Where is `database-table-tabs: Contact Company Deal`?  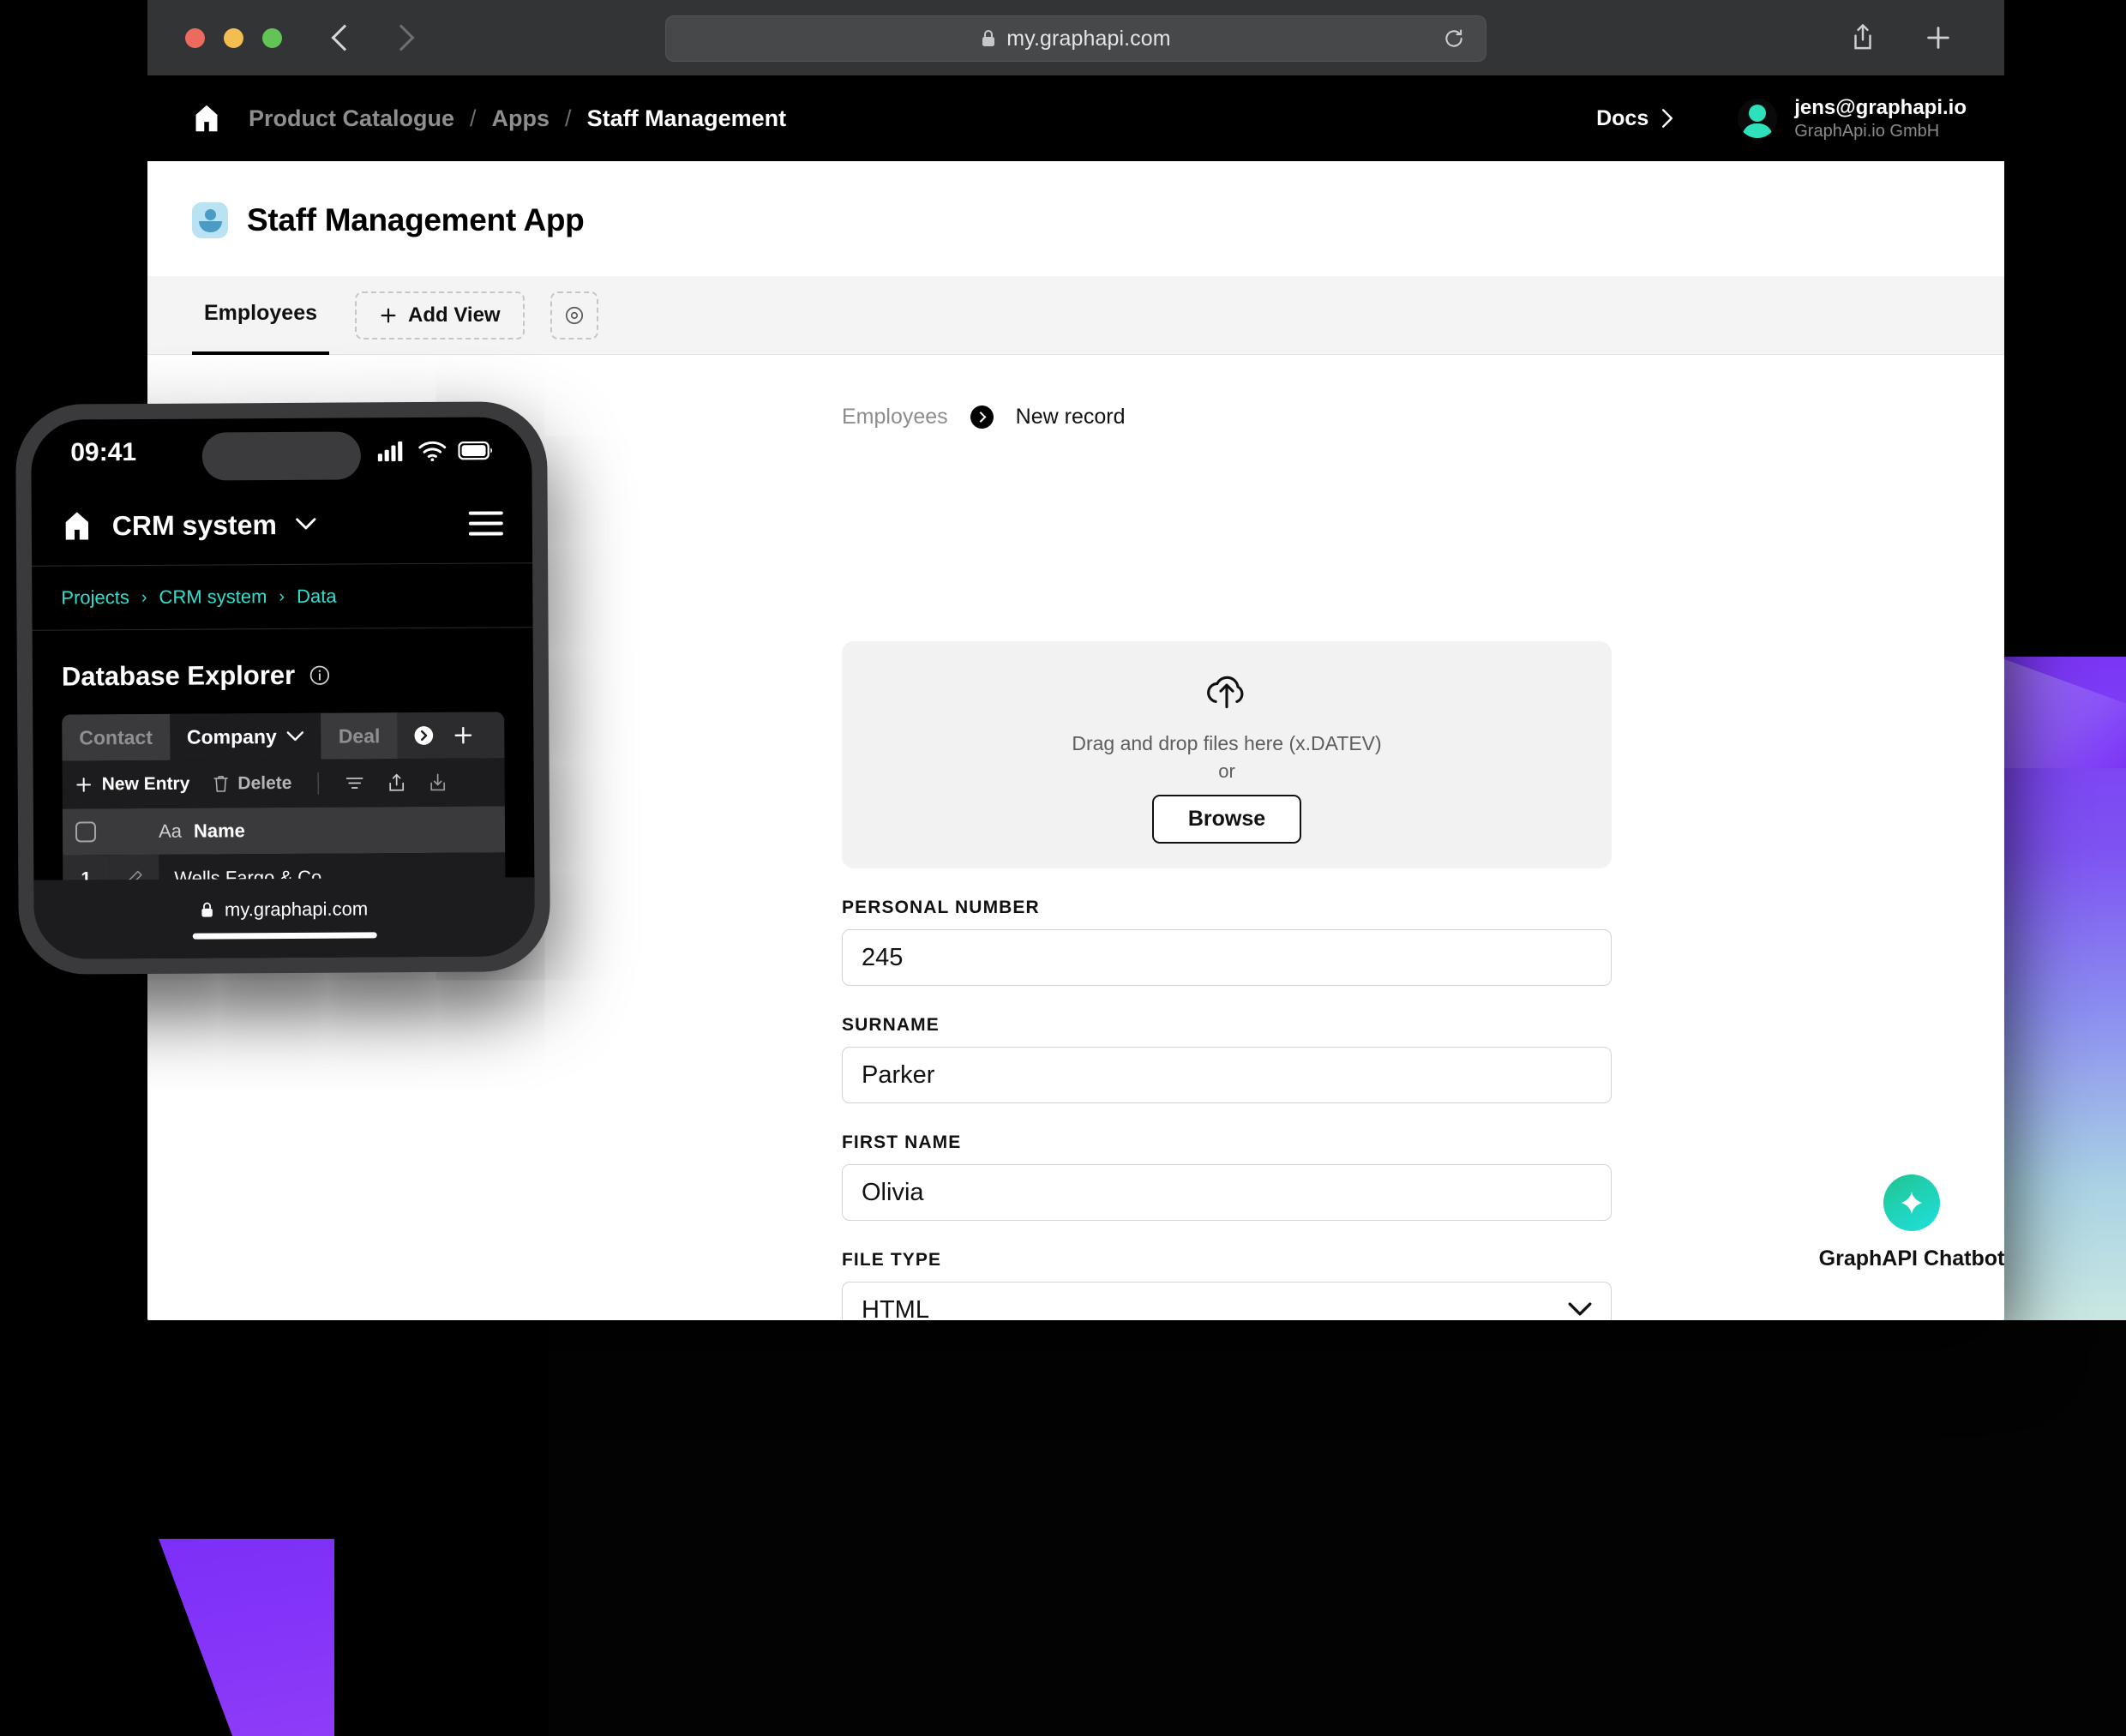
database-table-tabs: Contact Company Deal is located at coordinates (283, 736).